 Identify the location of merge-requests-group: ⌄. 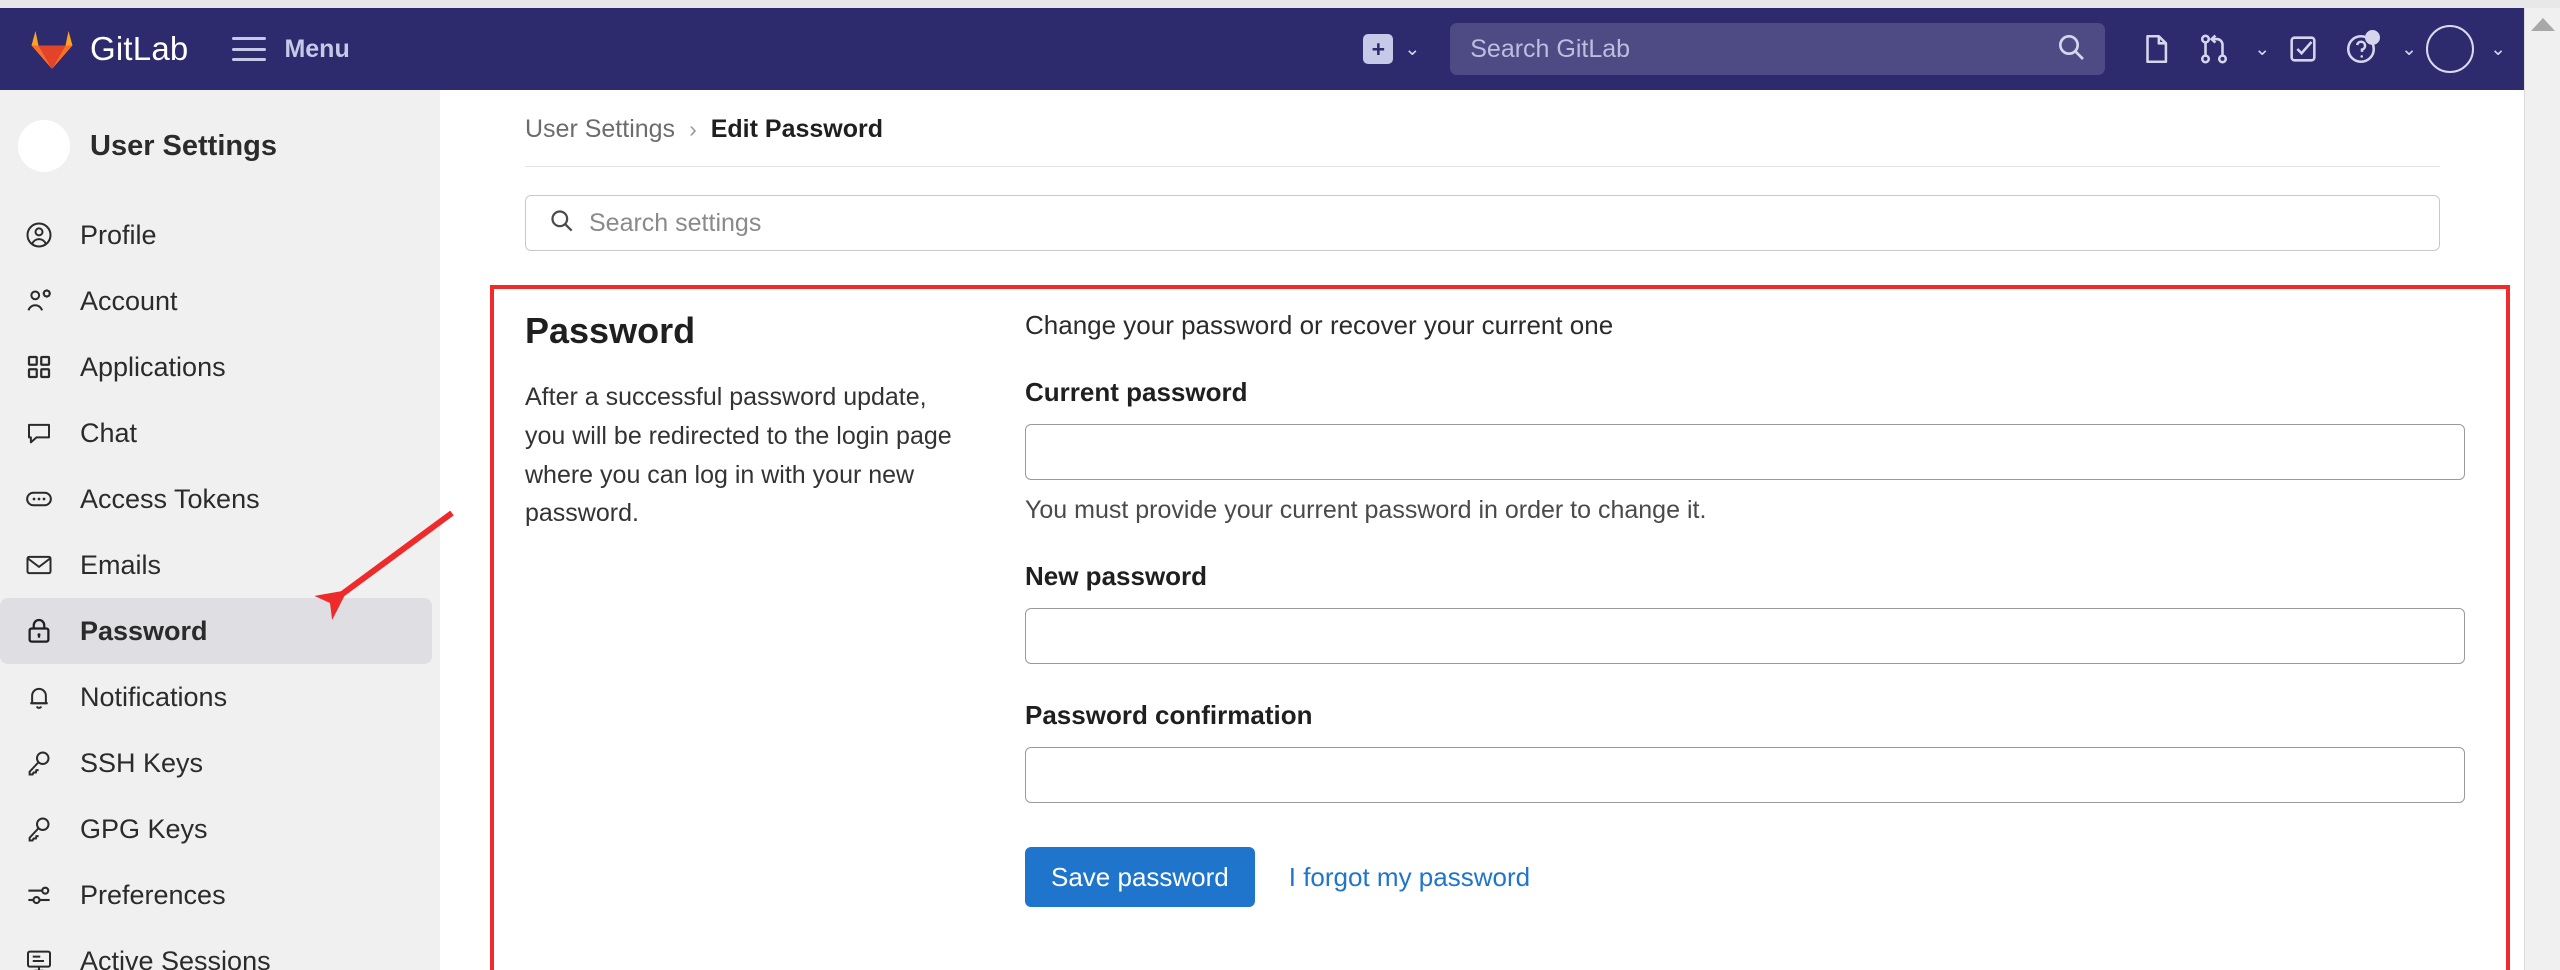
(2227, 49).